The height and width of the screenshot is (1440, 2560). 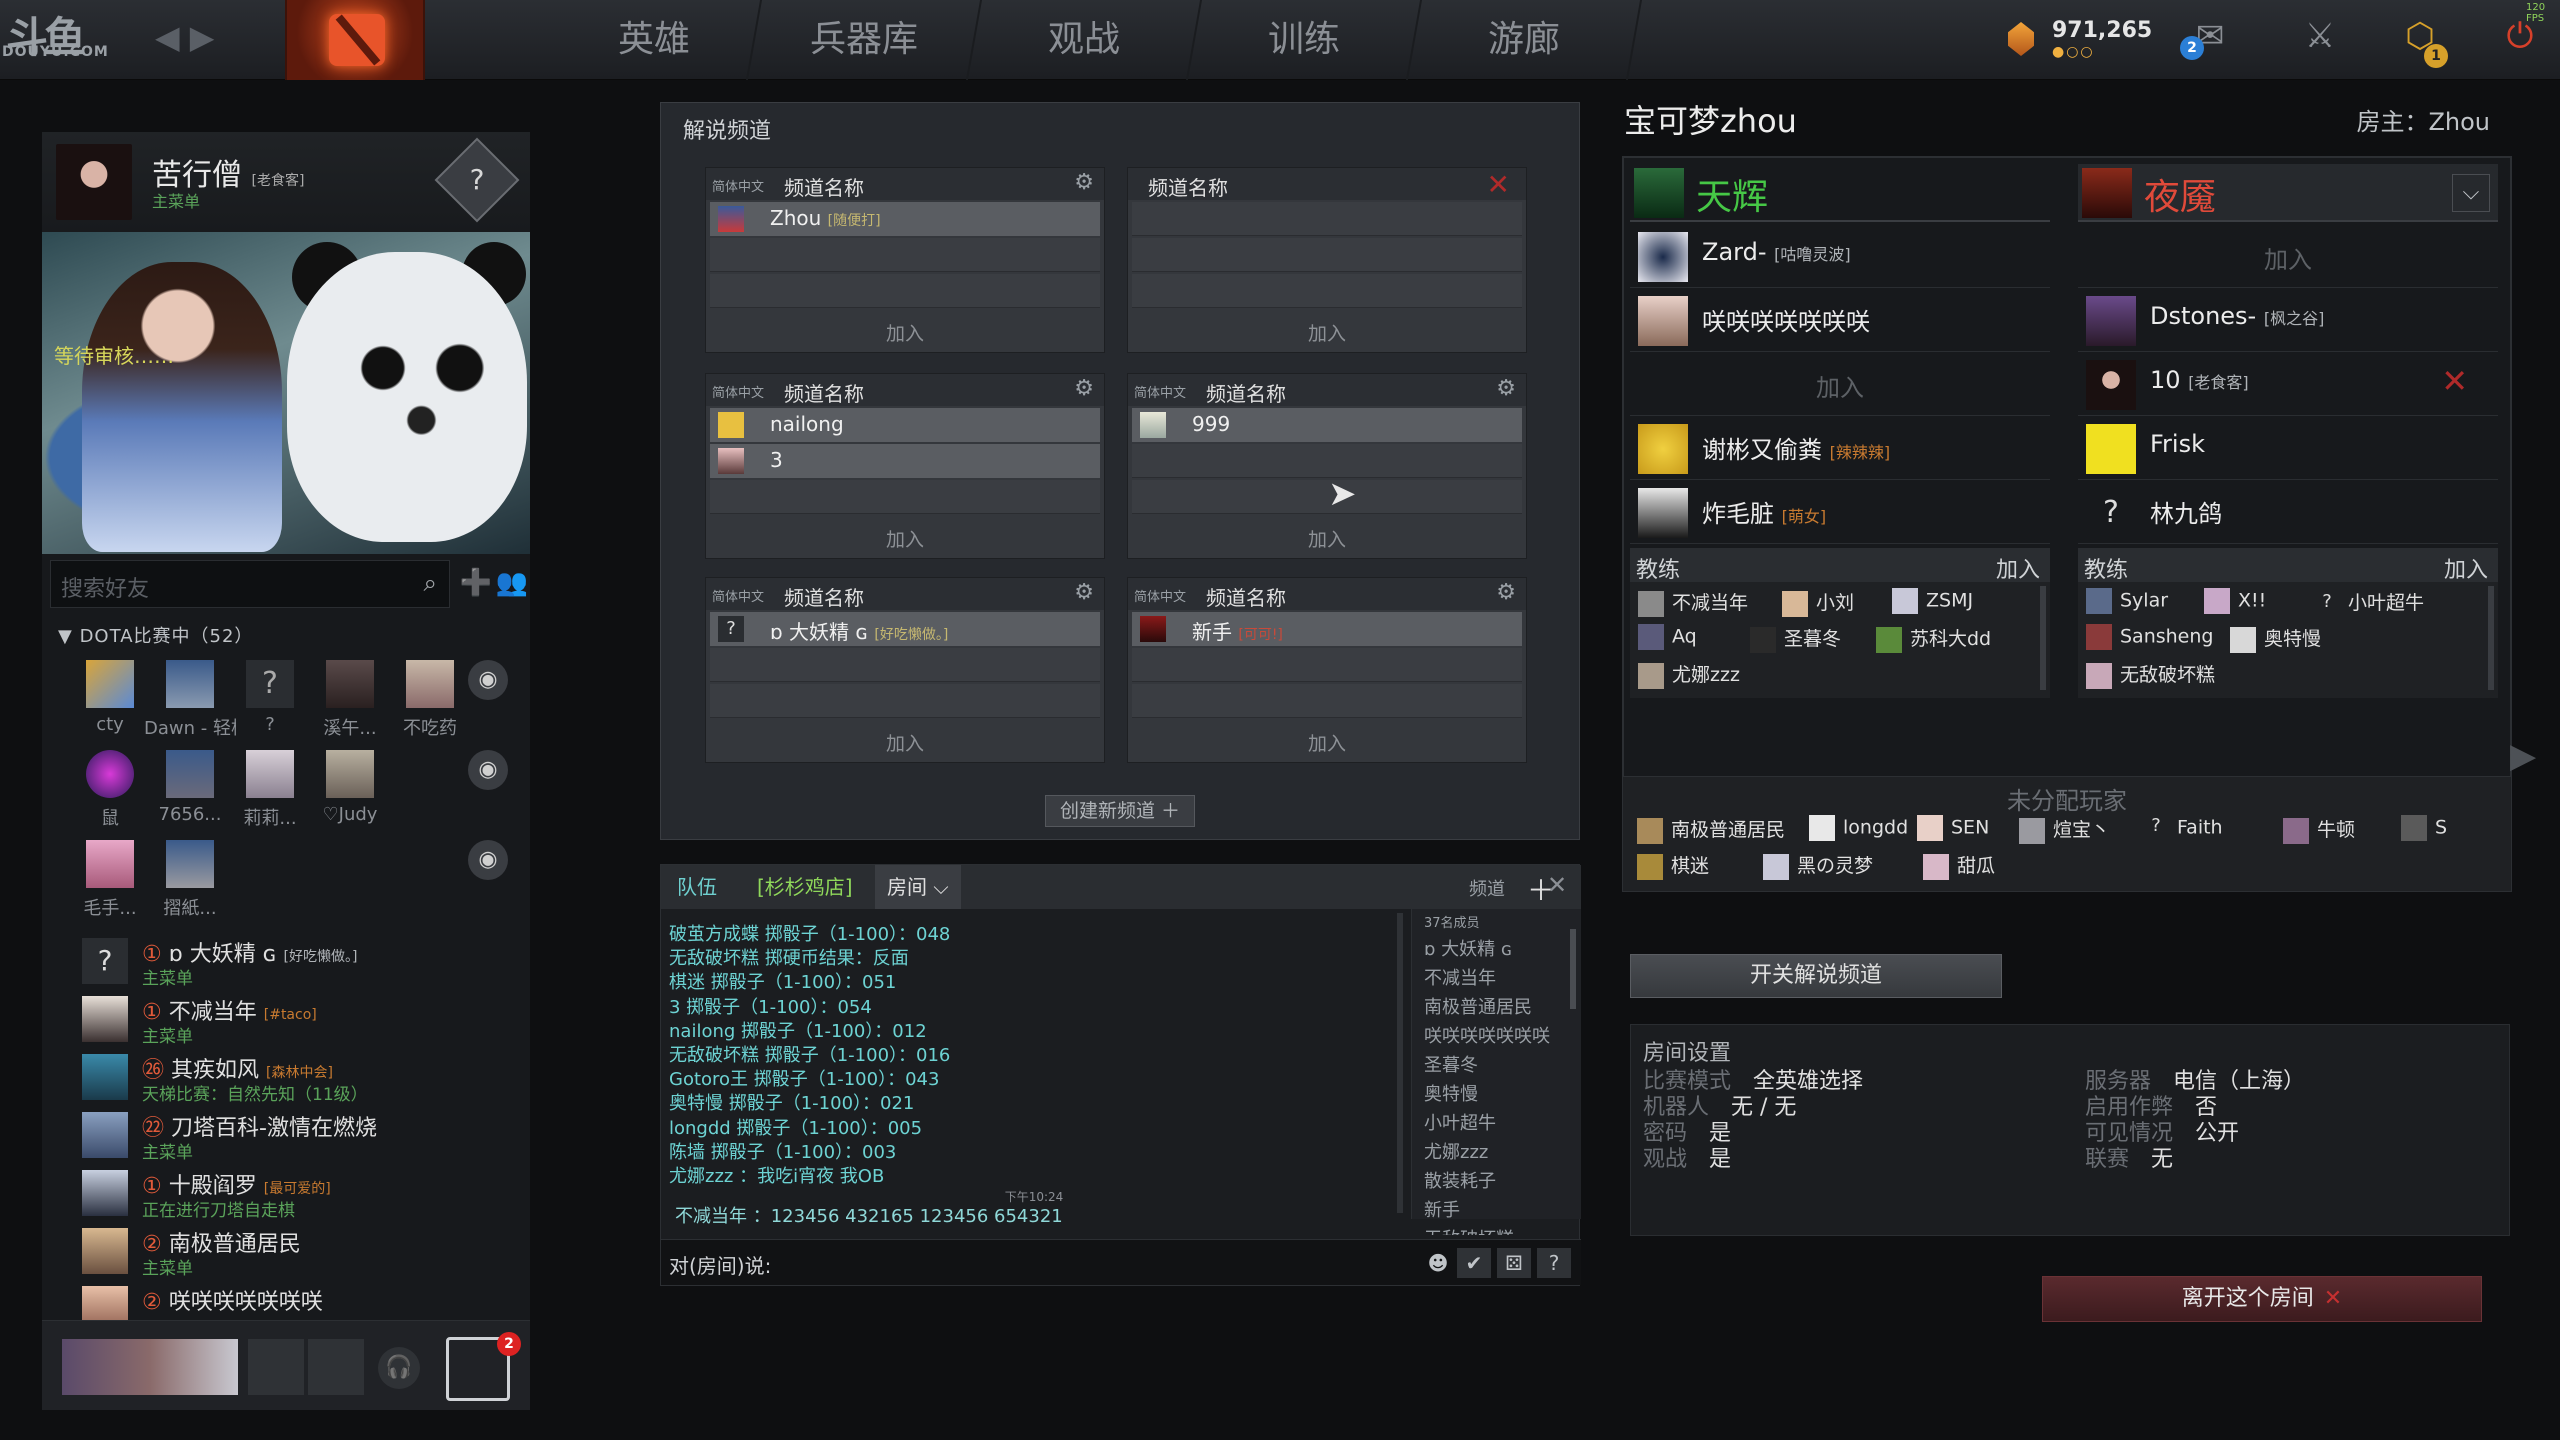 What do you see at coordinates (1573, 969) in the screenshot?
I see `member-scrollbar` at bounding box center [1573, 969].